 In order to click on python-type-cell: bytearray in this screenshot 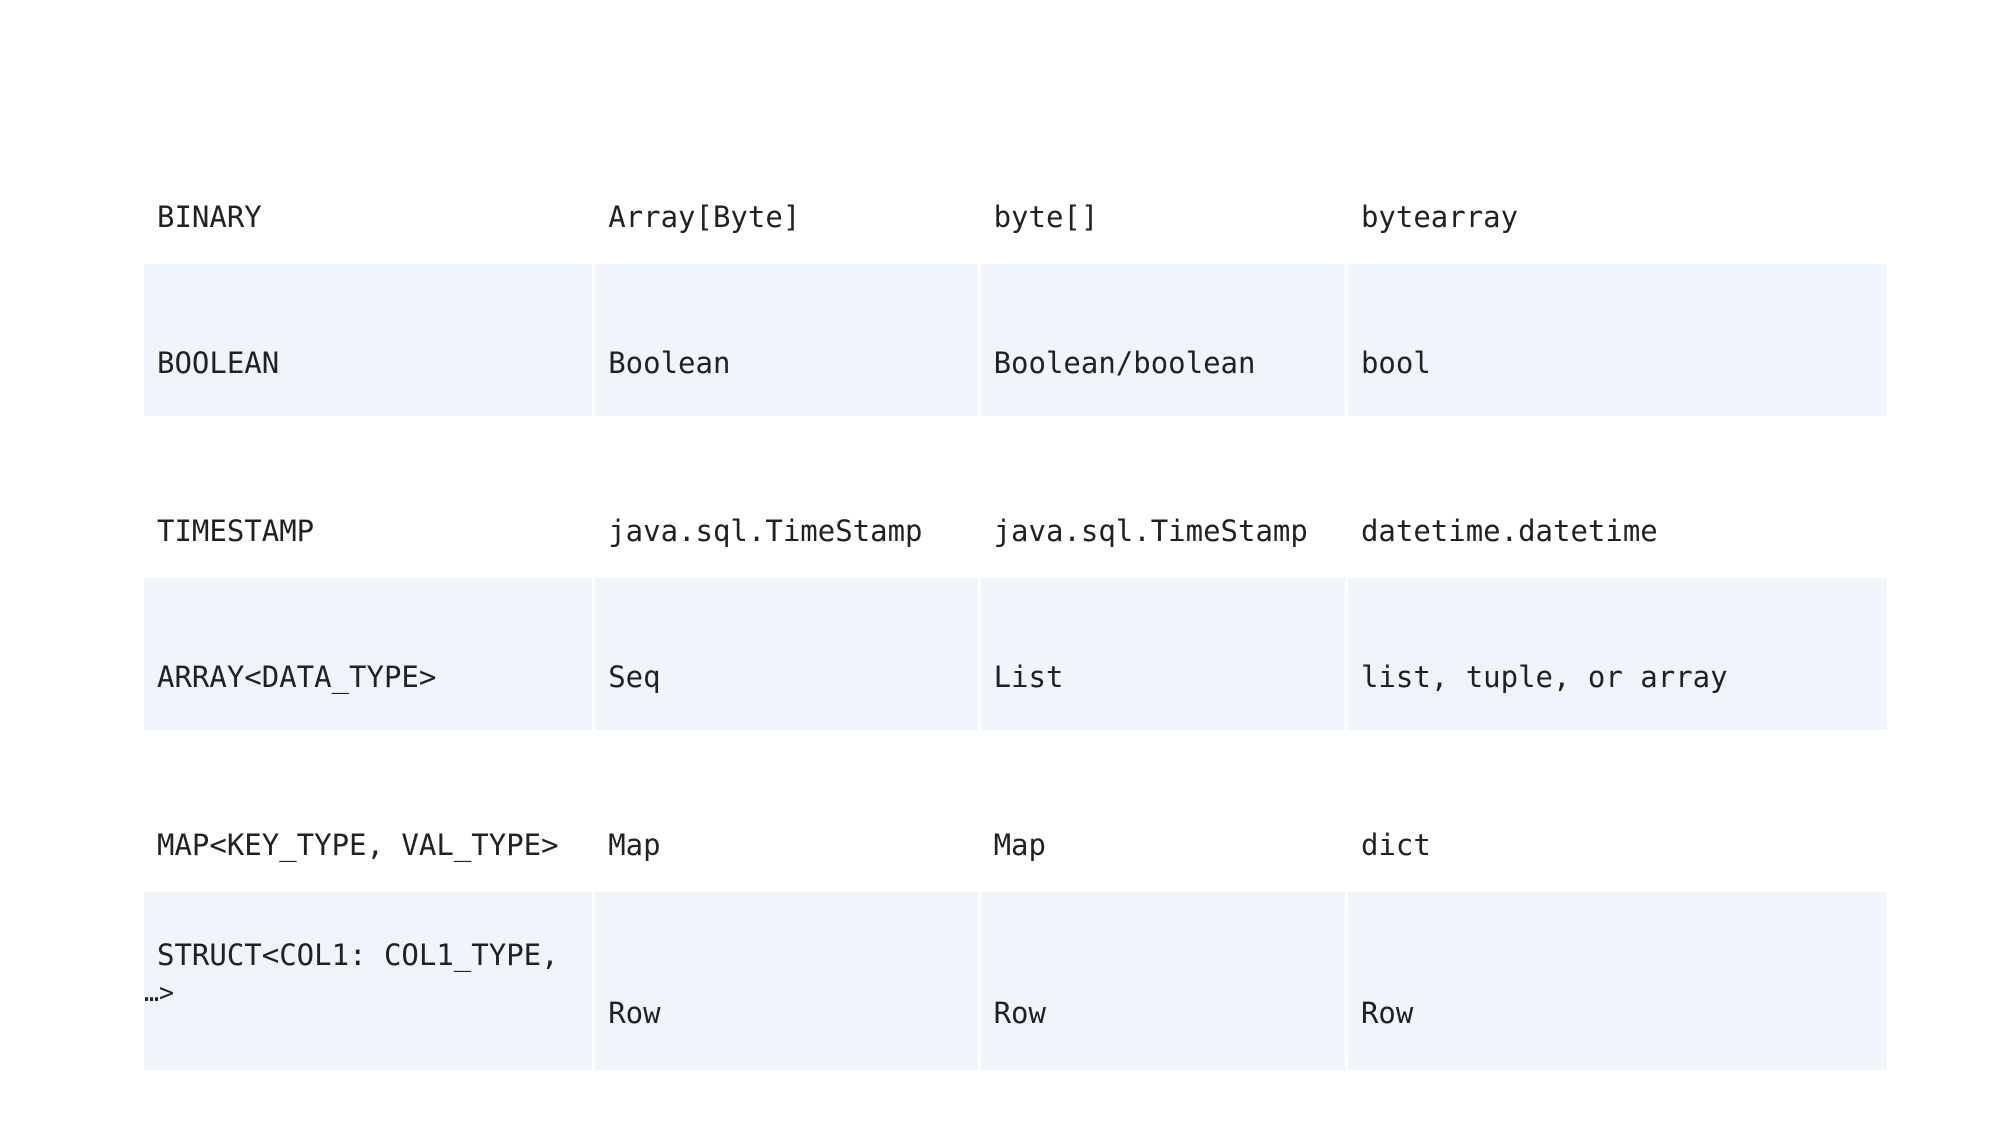, I will do `click(1439, 217)`.